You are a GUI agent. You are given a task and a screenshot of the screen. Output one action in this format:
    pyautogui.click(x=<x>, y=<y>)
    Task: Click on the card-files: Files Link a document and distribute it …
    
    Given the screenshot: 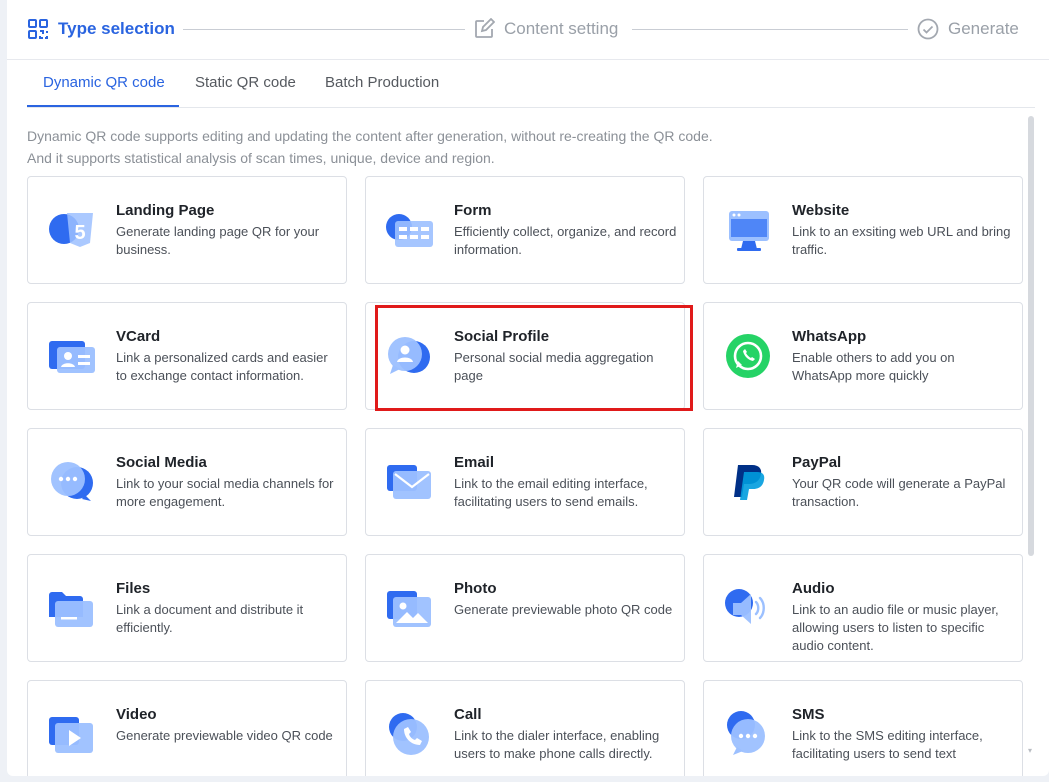 What is the action you would take?
    pyautogui.click(x=187, y=608)
    